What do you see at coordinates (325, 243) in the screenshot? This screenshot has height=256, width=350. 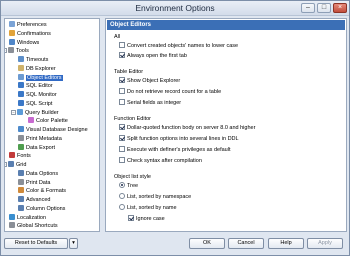 I see `apply-button: Apply` at bounding box center [325, 243].